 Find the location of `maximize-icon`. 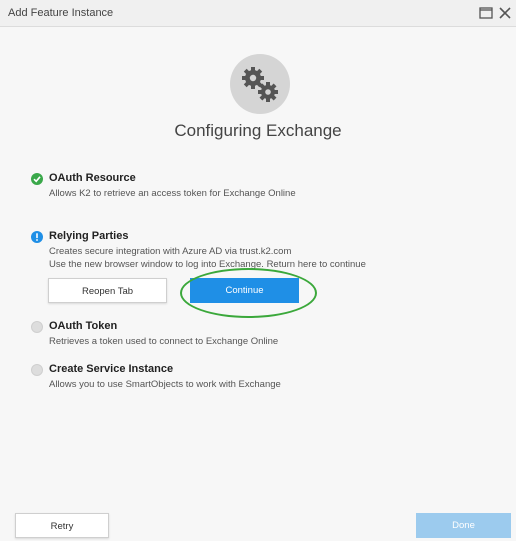

maximize-icon is located at coordinates (486, 13).